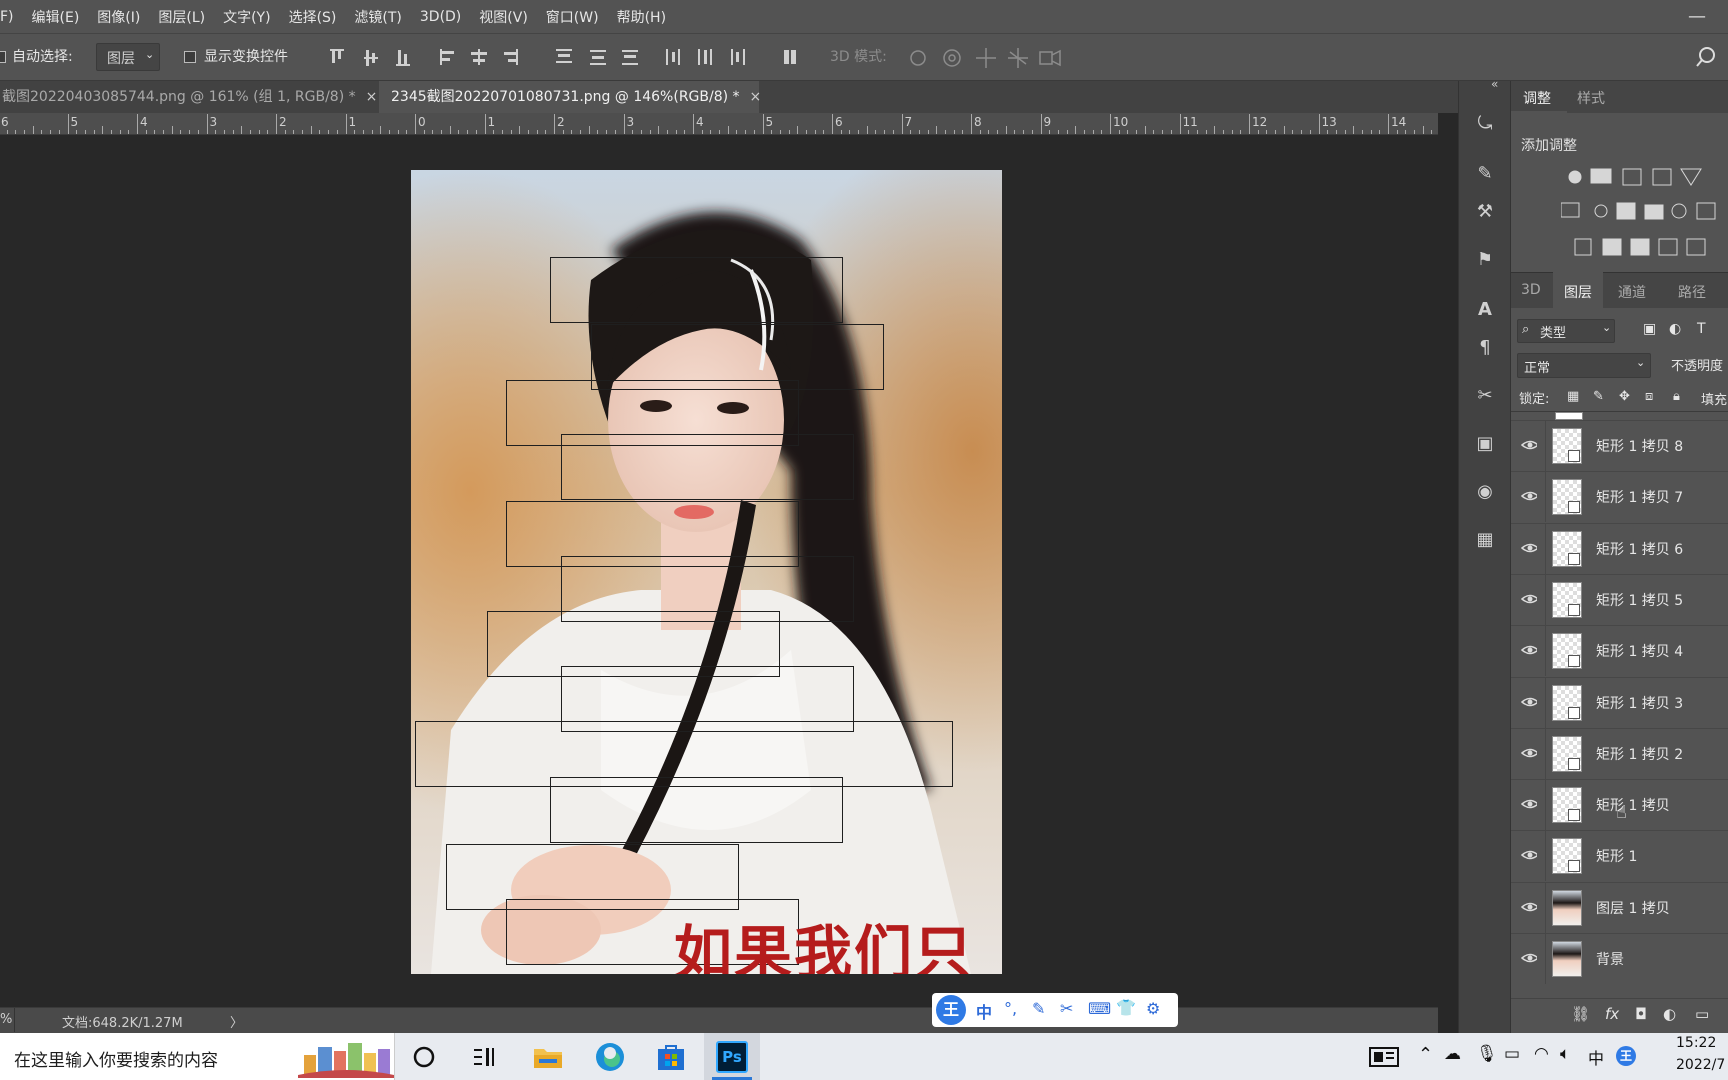 The width and height of the screenshot is (1728, 1080). Describe the element at coordinates (128, 57) in the screenshot. I see `auto-select-dropdown: 图层 ⌄` at that location.